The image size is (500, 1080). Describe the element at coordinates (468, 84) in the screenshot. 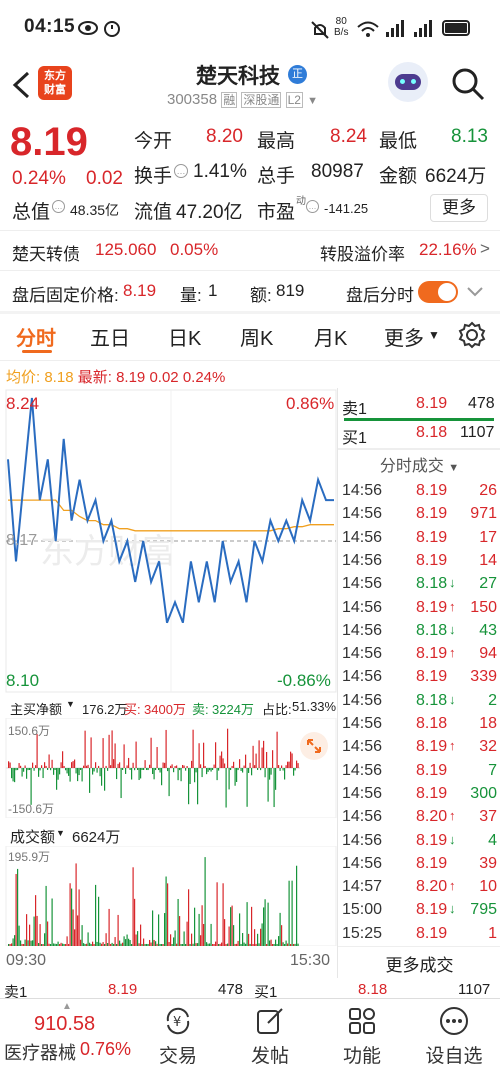

I see `search-icon` at that location.